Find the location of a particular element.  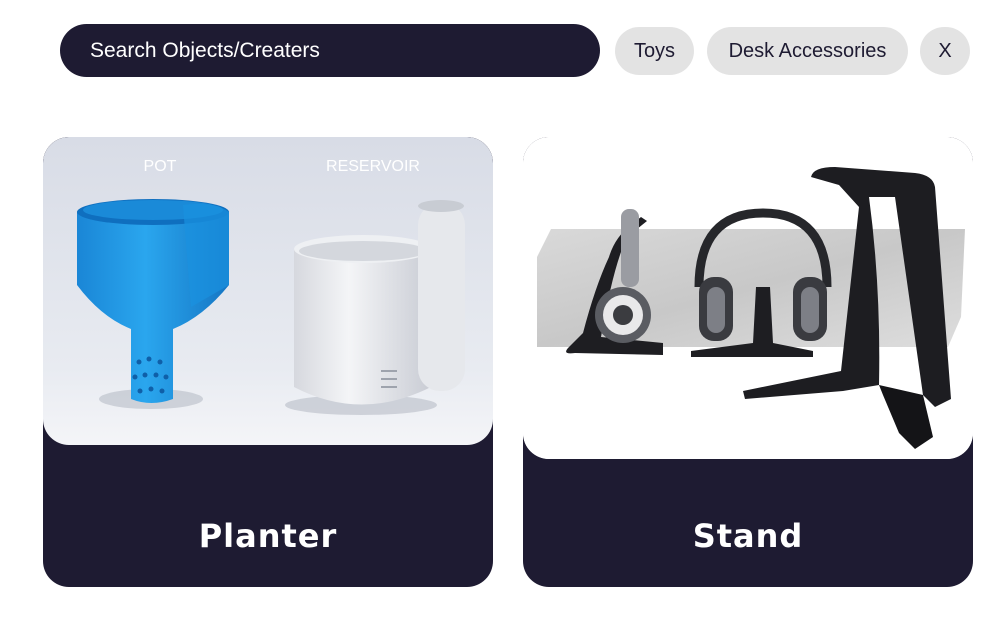

filter-chip-desk-accessories: Desk Accessories is located at coordinates (807, 51).